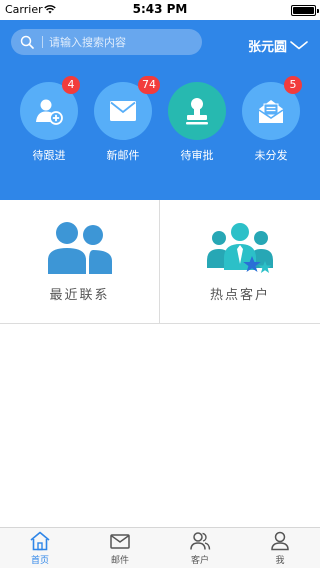 Image resolution: width=320 pixels, height=568 pixels. I want to click on undistributed-count-badge: 5, so click(293, 85).